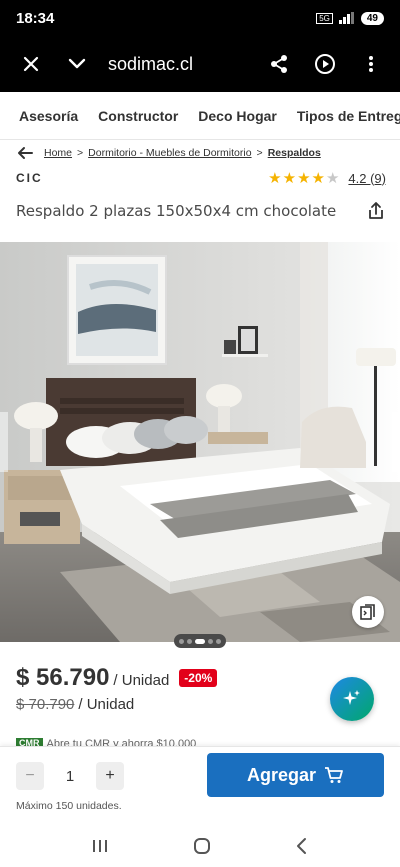  Describe the element at coordinates (281, 774) in the screenshot. I see `add-to-cart-label: Agregar` at that location.